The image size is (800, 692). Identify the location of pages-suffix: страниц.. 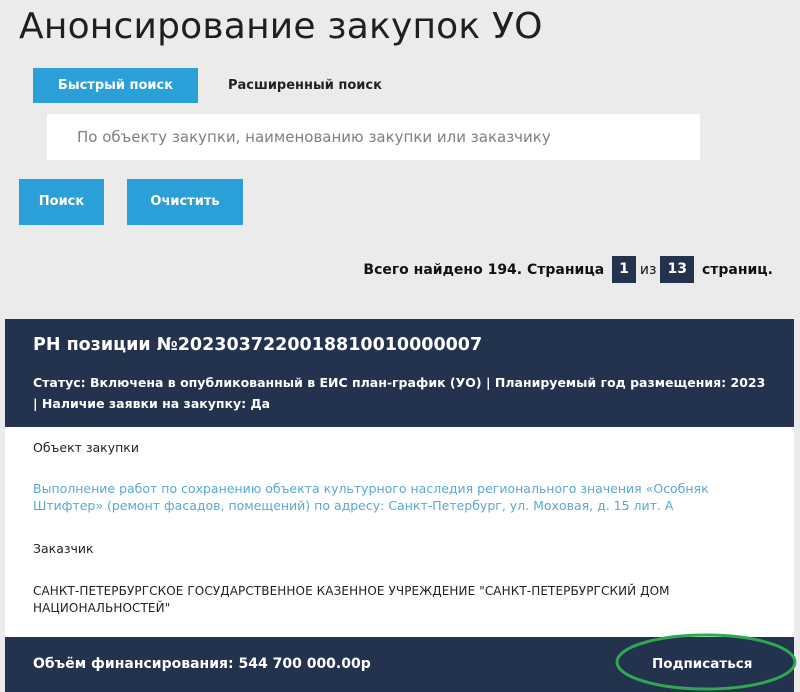
(737, 269).